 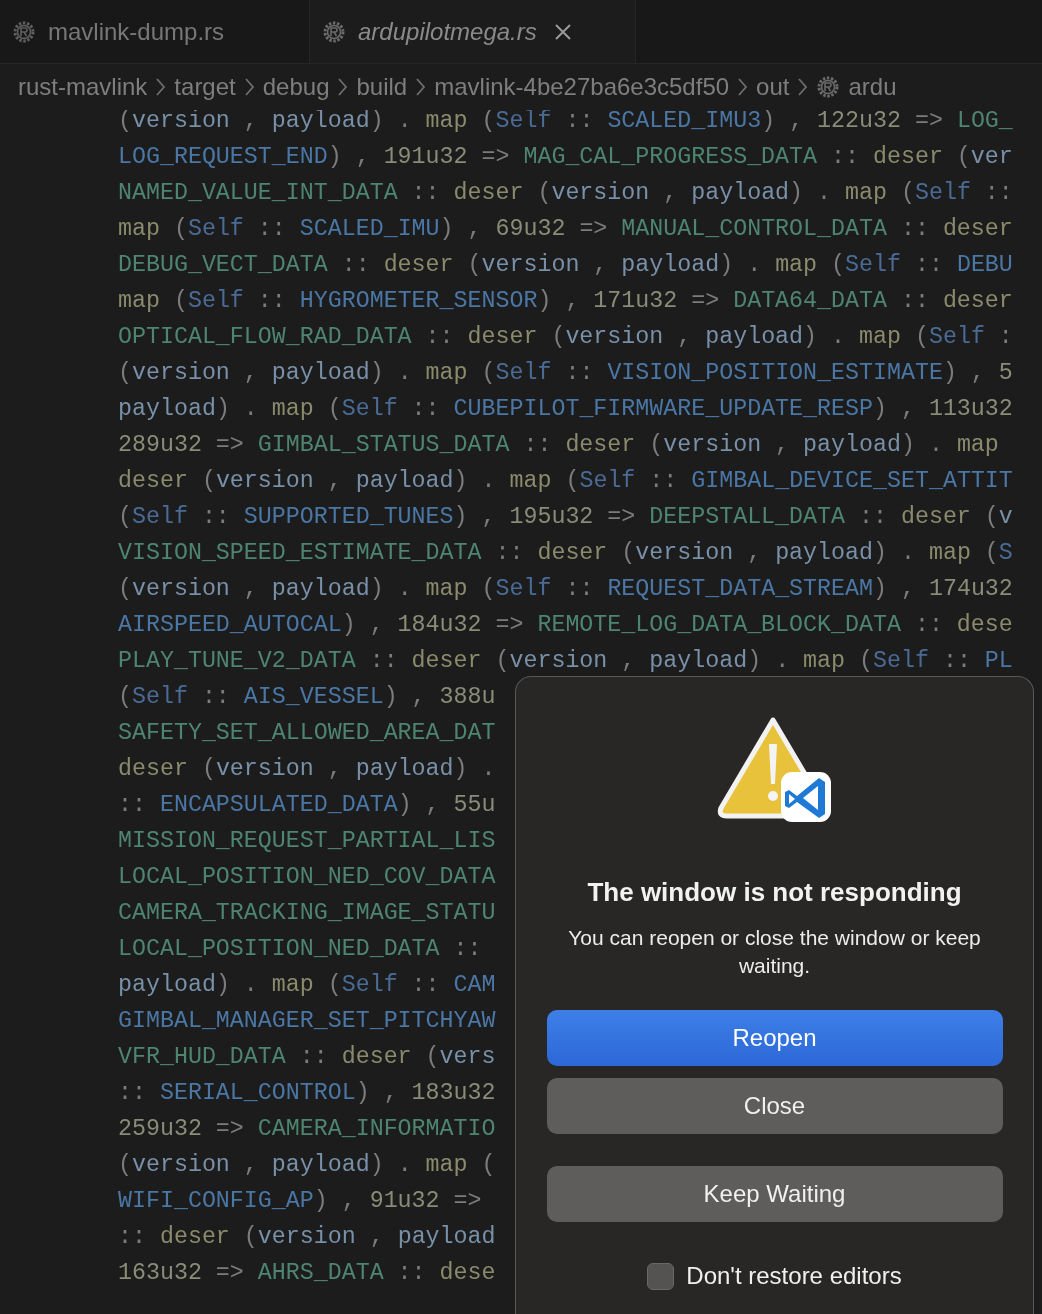 What do you see at coordinates (300, 949) in the screenshot?
I see `code-line: LOCAL_POSITION_NED_DATA ::` at bounding box center [300, 949].